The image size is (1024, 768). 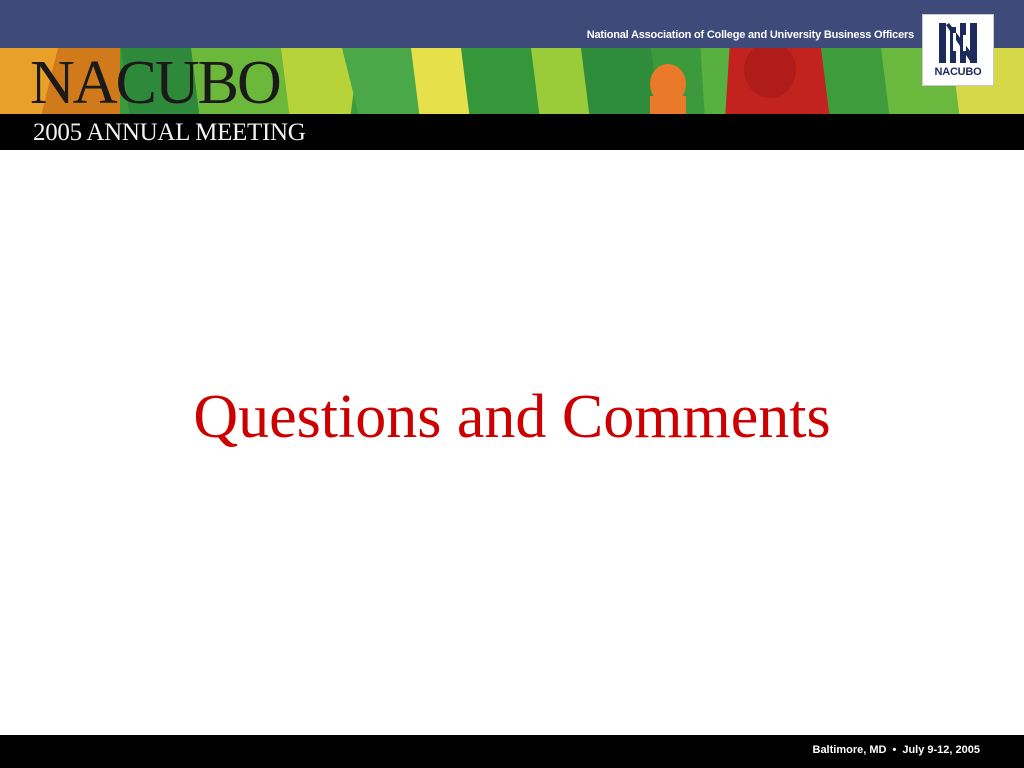 What do you see at coordinates (958, 72) in the screenshot?
I see `logo-text: NACUBO` at bounding box center [958, 72].